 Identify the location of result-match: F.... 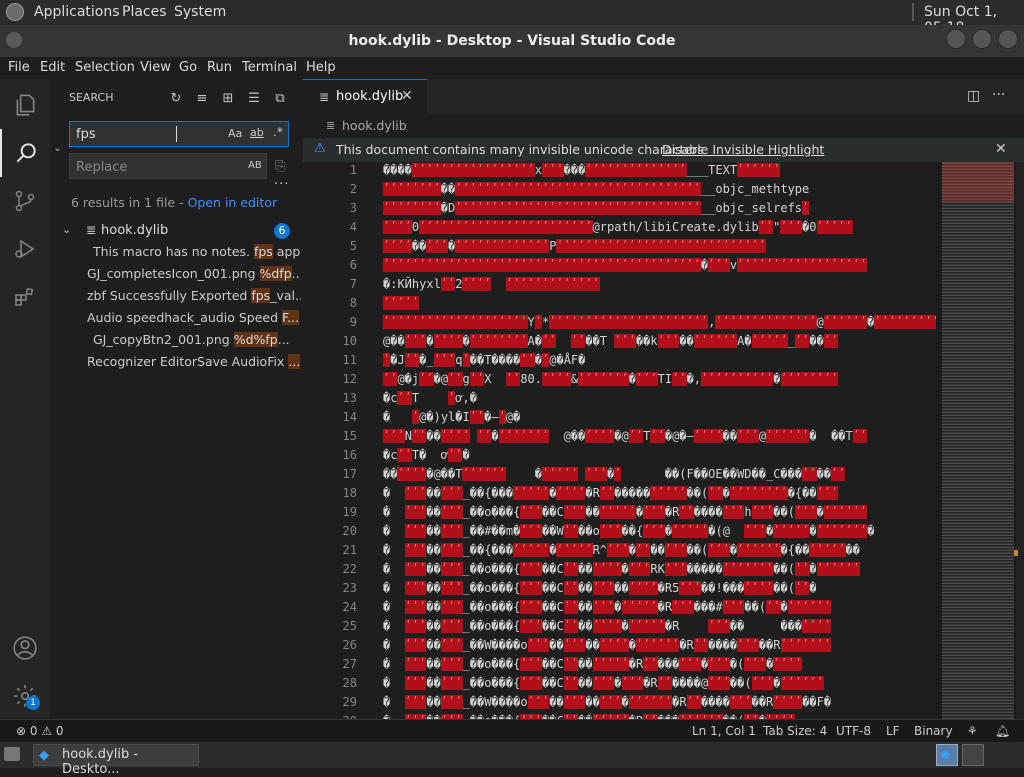
(290, 317).